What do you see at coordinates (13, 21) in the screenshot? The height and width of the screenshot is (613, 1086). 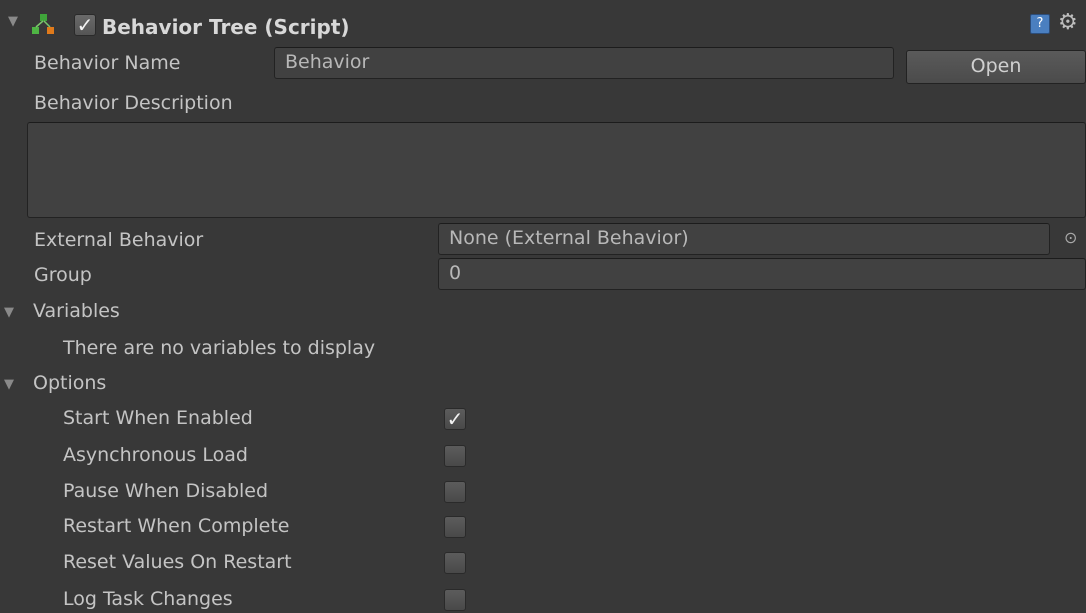 I see `collapse-arrow-icon: ▼` at bounding box center [13, 21].